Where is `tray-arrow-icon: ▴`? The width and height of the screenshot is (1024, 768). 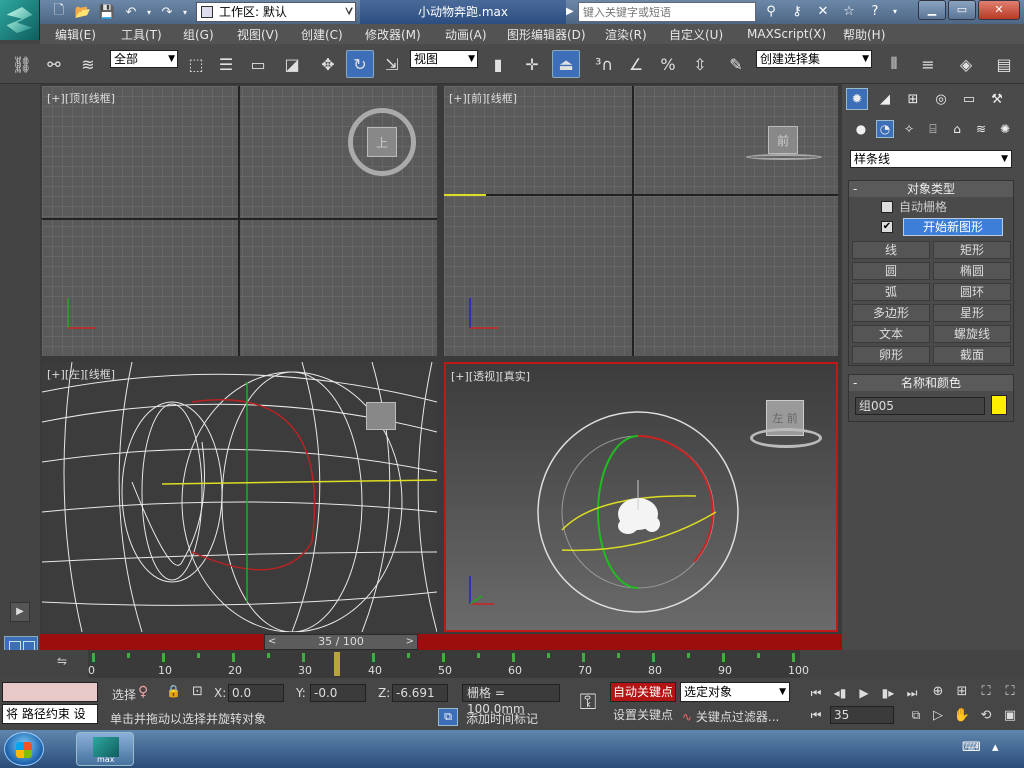 tray-arrow-icon: ▴ is located at coordinates (995, 747).